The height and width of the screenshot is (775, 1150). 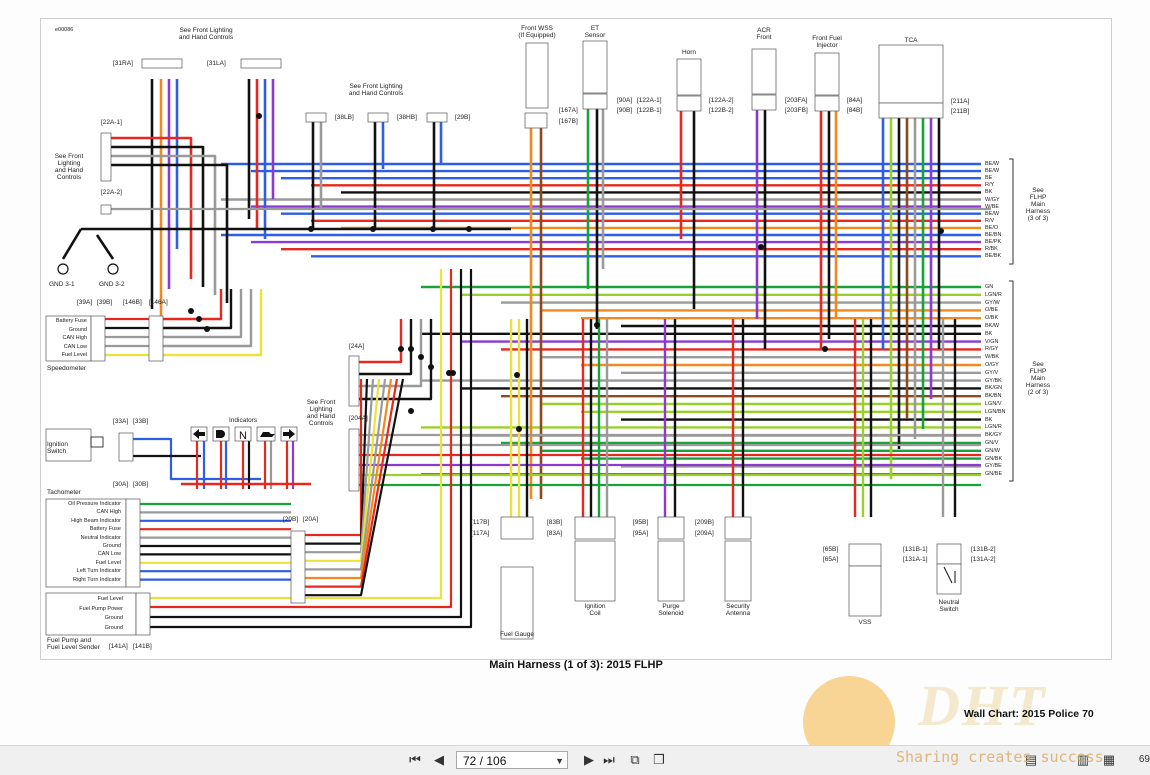 I want to click on label-flhp-3of3: See FLHP Main Harness (3 of 3), so click(x=1038, y=204).